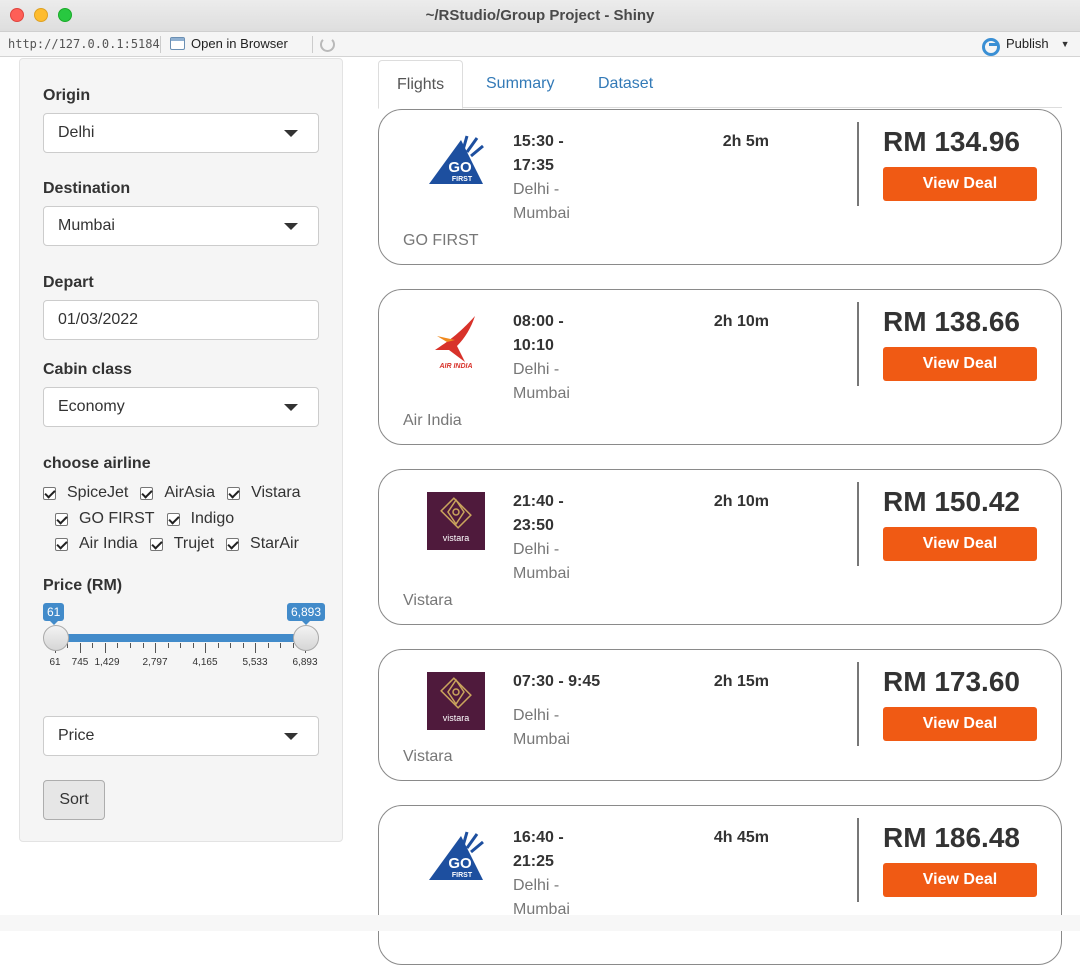  Describe the element at coordinates (540, 923) in the screenshot. I see `viewer-bottom-edge` at that location.